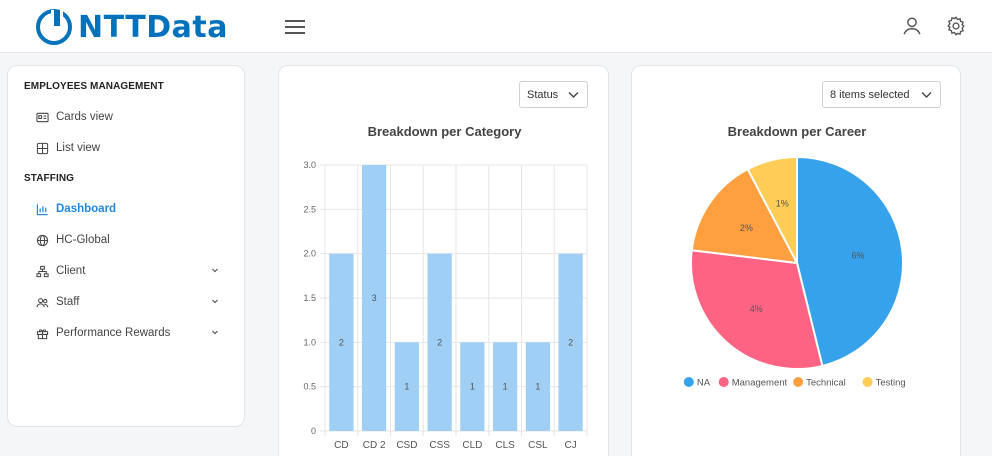 Image resolution: width=992 pixels, height=456 pixels. Describe the element at coordinates (84, 117) in the screenshot. I see `sidebar-item-label: Cards view` at that location.